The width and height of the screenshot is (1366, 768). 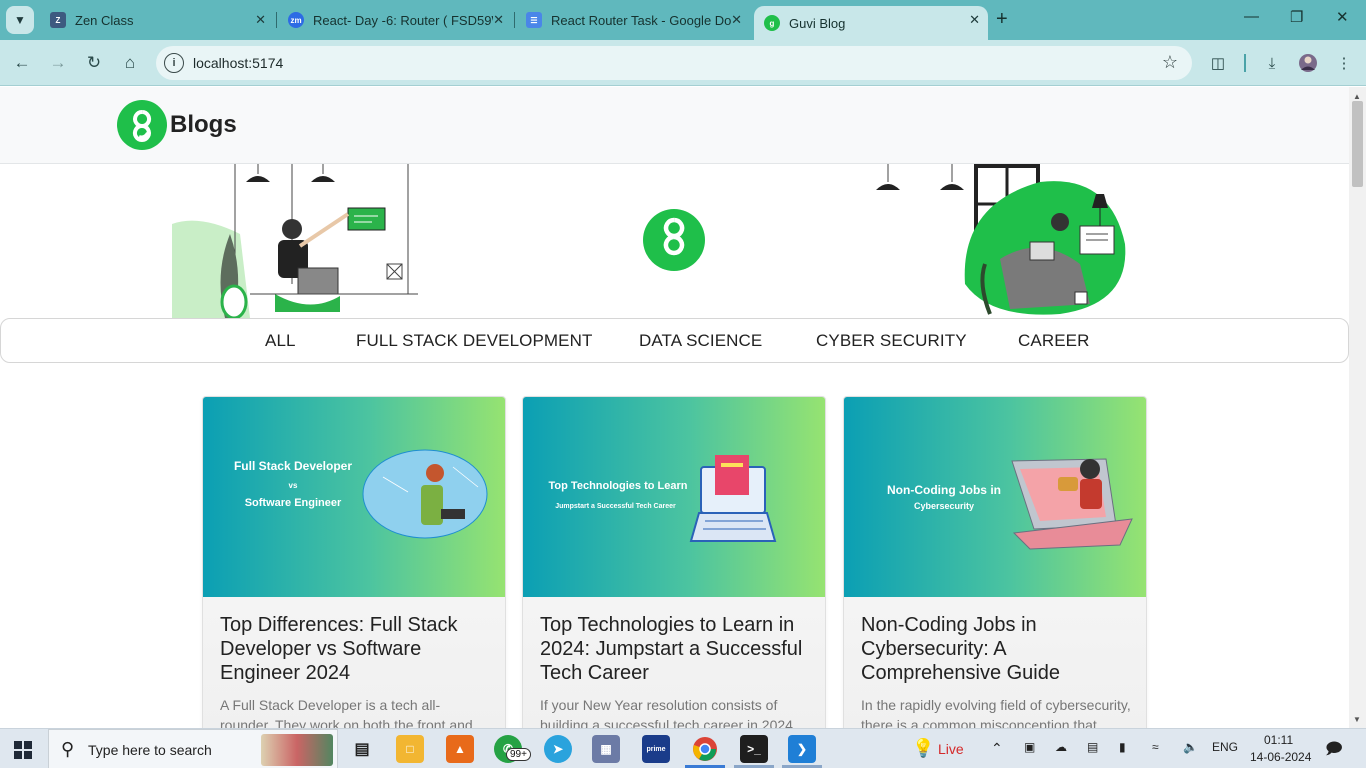 What do you see at coordinates (1122, 747) in the screenshot?
I see `battery-icon: ▮` at bounding box center [1122, 747].